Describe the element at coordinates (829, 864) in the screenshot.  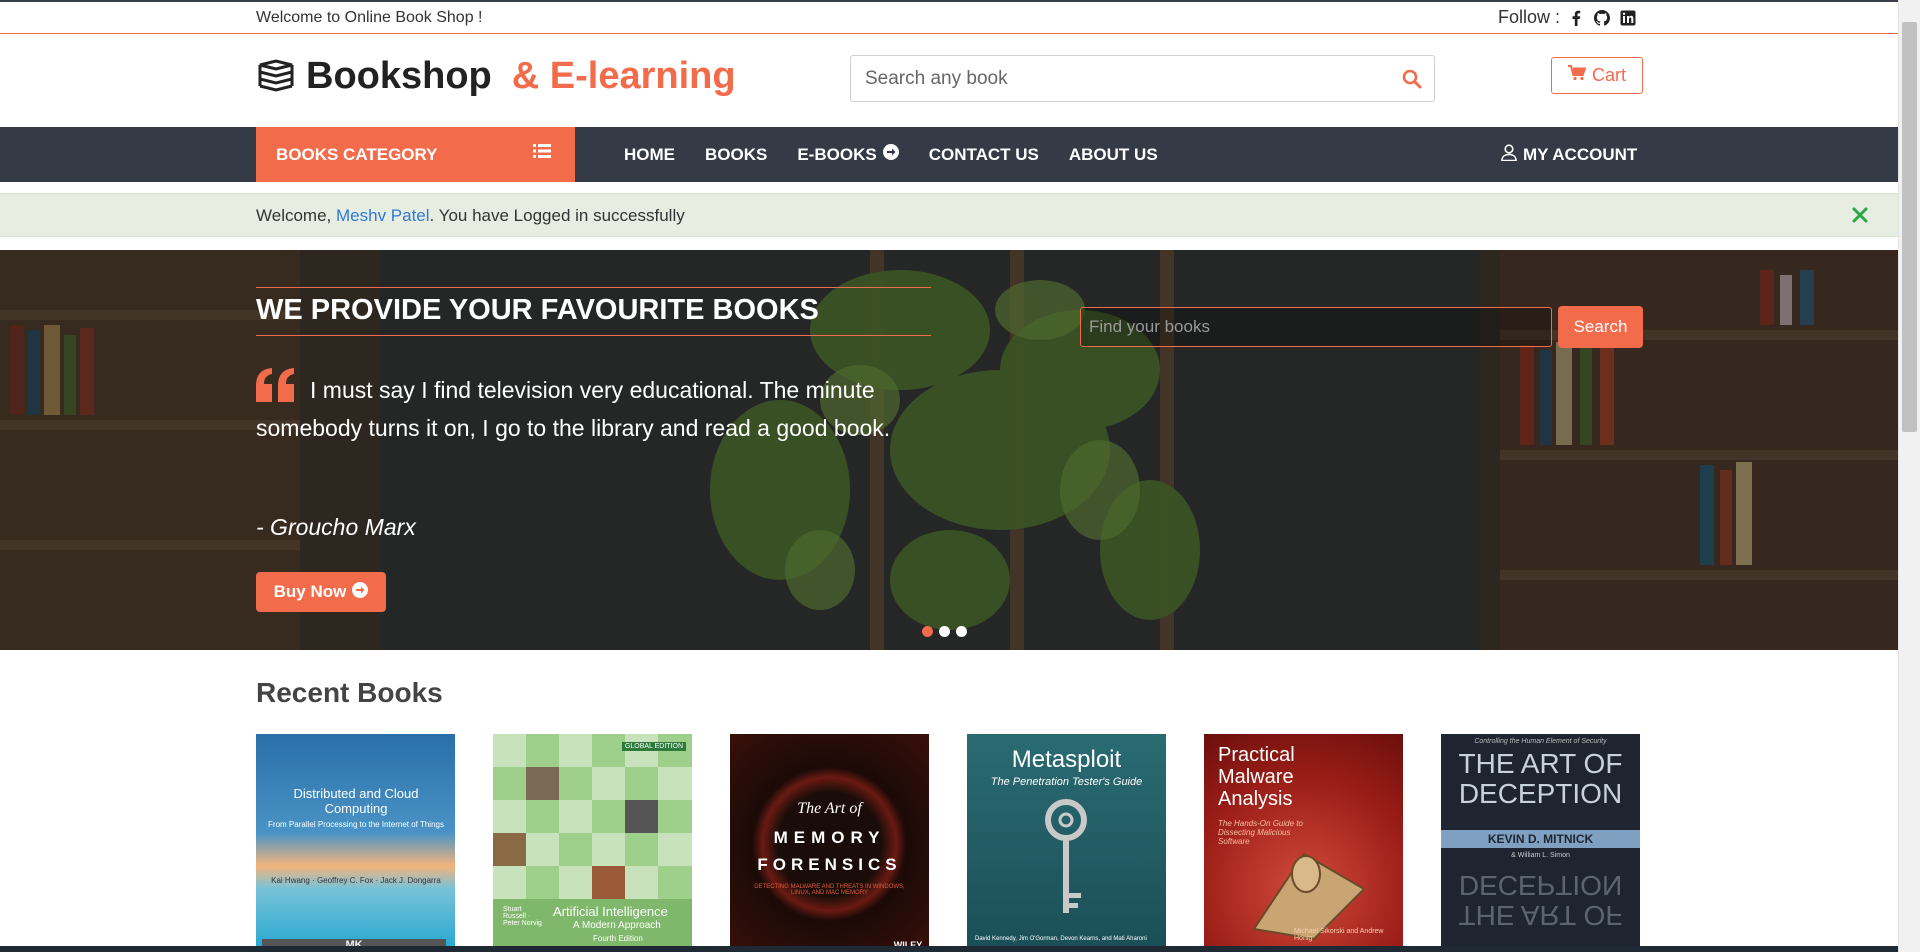
I see `book-title-line3: FORENSICS` at that location.